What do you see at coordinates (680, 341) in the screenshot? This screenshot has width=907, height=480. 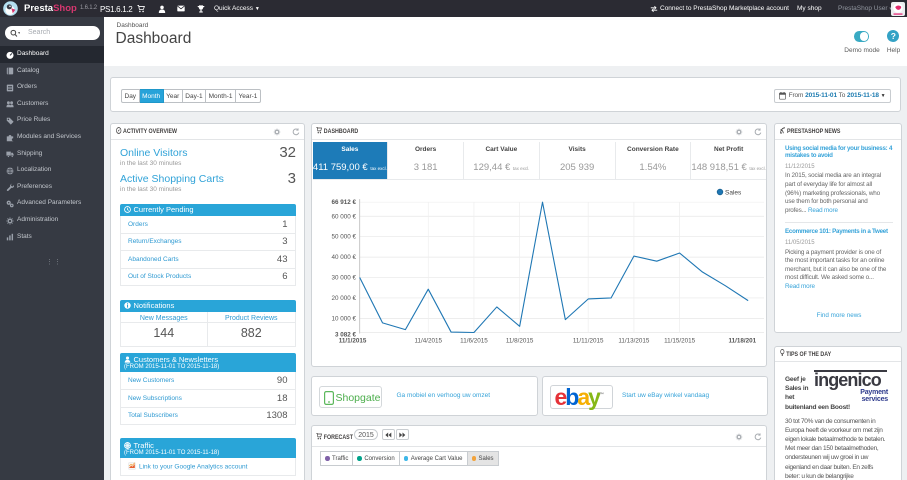 I see `svg-text: 11/15/2015` at bounding box center [680, 341].